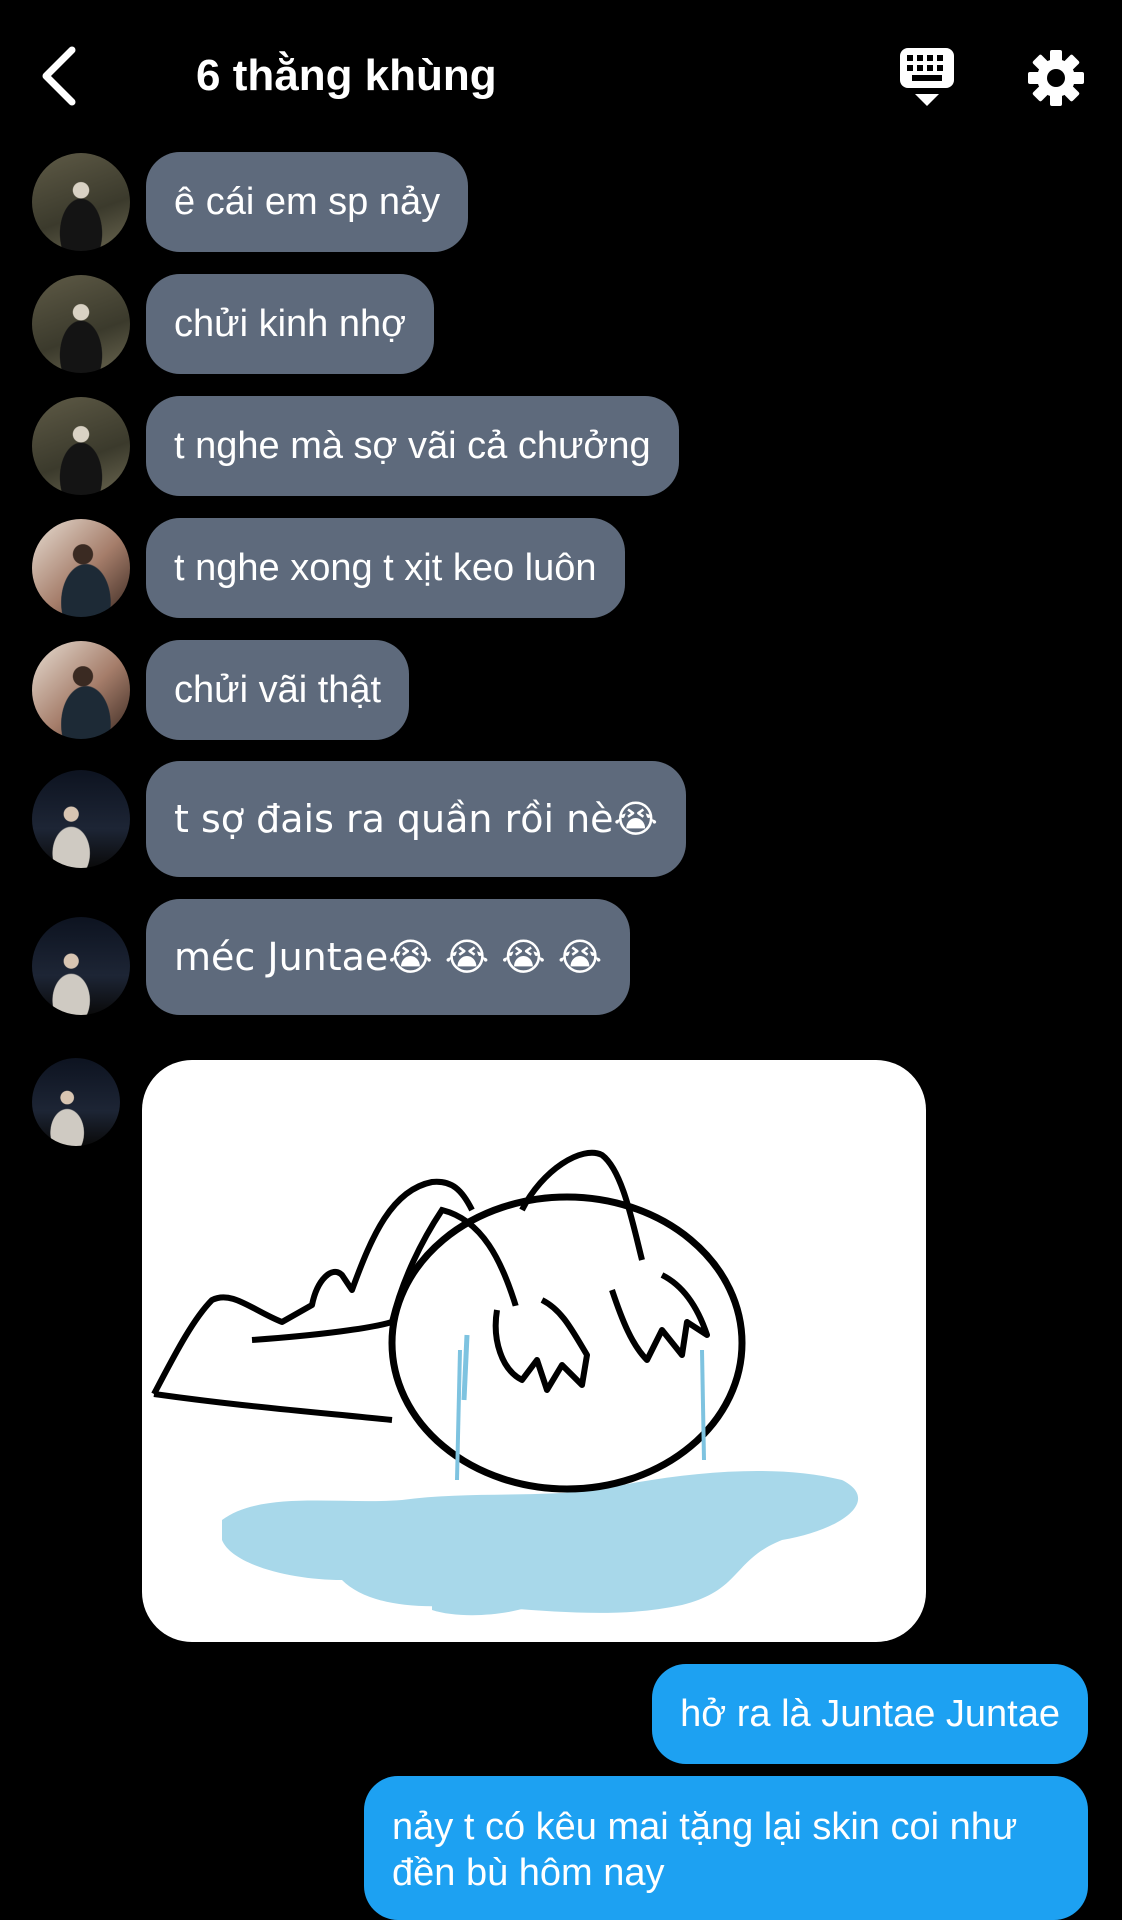  I want to click on message-text: t sợ đais ra quần rồi nè😭, so click(416, 819).